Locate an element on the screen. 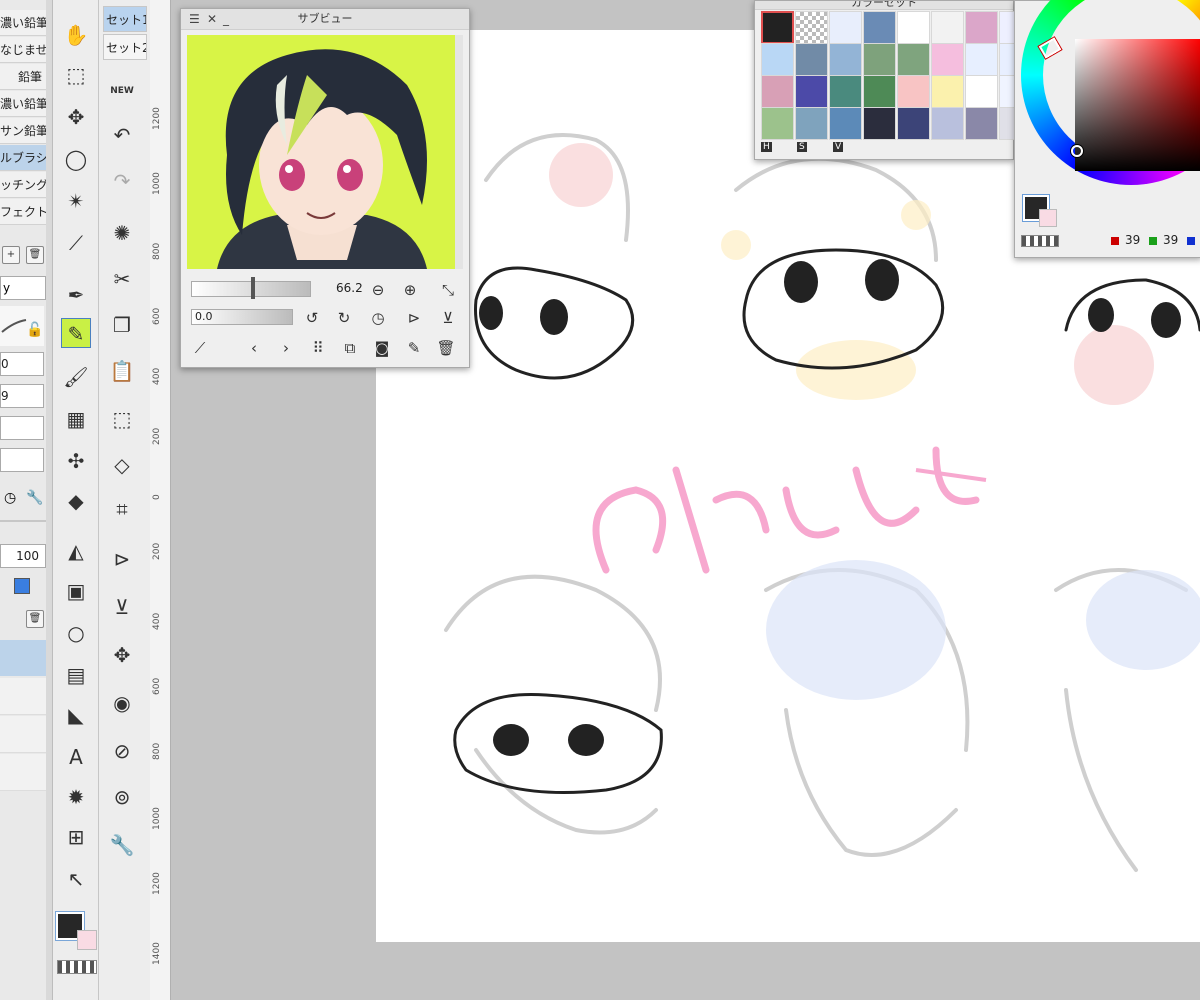 Image resolution: width=1200 pixels, height=1000 pixels. lasso-icon: ◯ is located at coordinates (76, 159).